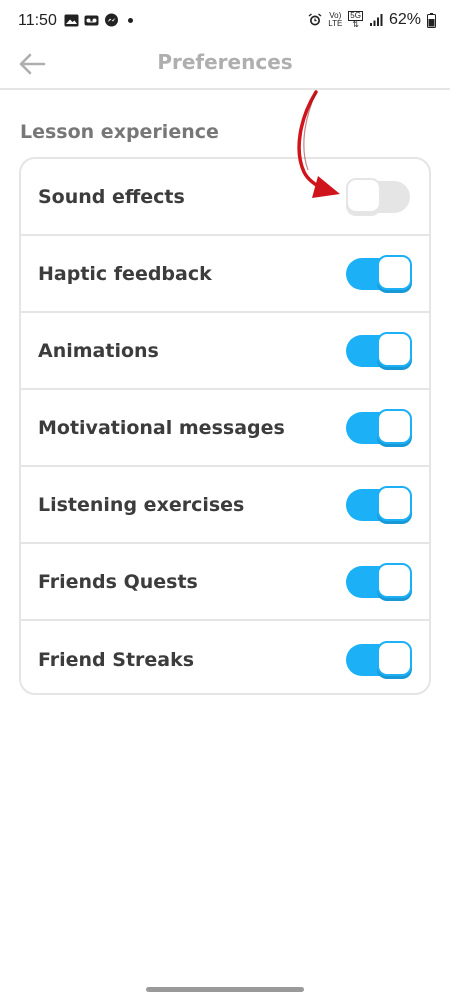 This screenshot has height=1000, width=450. What do you see at coordinates (91, 20) in the screenshot?
I see `voicemail-icon` at bounding box center [91, 20].